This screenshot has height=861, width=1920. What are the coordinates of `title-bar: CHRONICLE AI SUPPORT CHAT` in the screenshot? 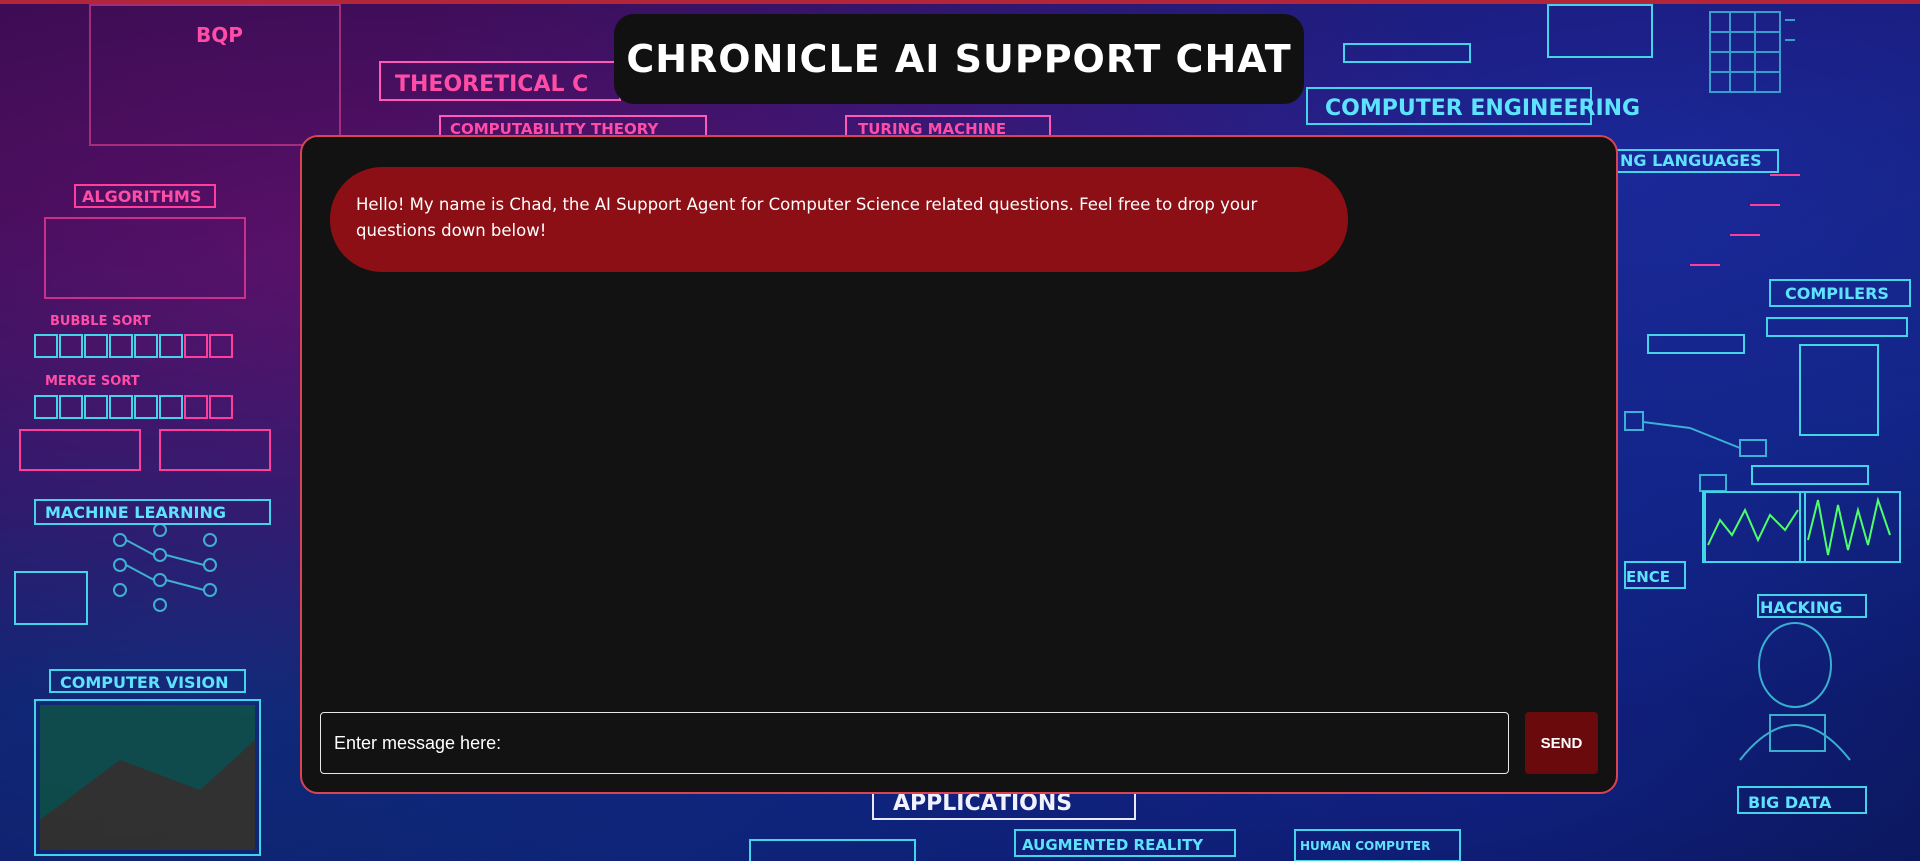 It's located at (959, 59).